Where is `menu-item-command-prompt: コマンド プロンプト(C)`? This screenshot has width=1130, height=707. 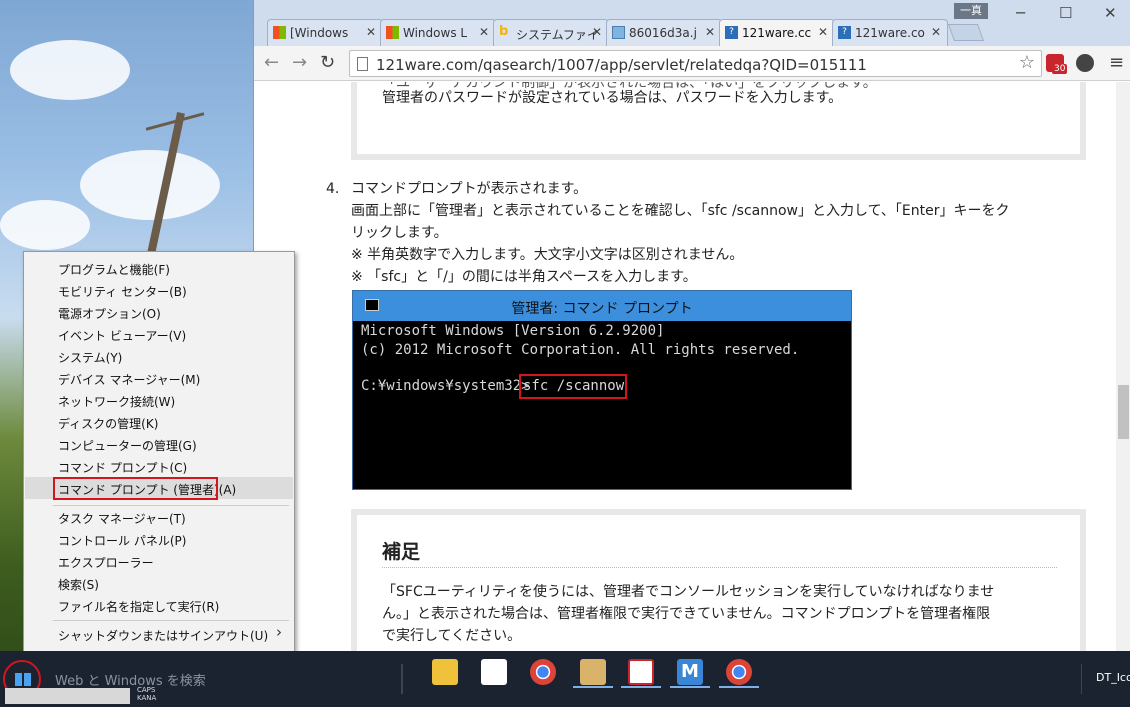
menu-item-command-prompt: コマンド プロンプト(C) is located at coordinates (159, 466).